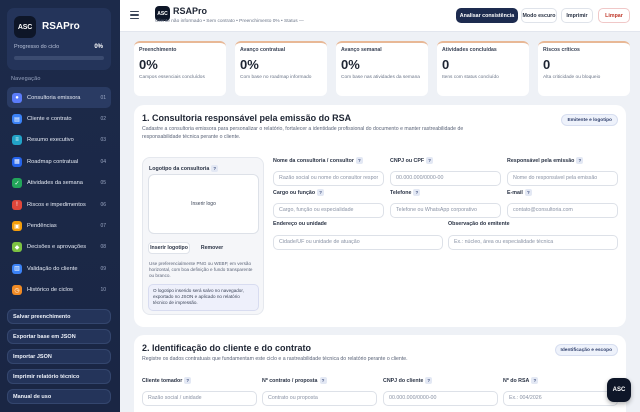 This screenshot has height=412, width=640. I want to click on rsa-number-field: Nº do RSA?, so click(560, 391).